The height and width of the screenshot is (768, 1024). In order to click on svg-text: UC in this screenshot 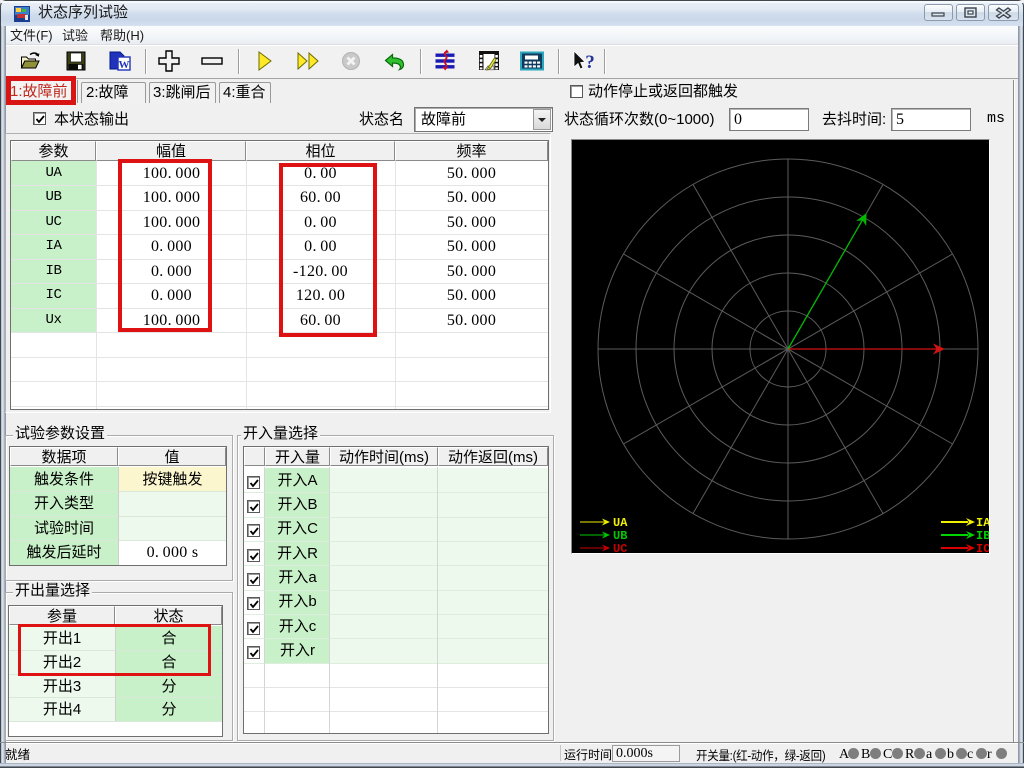, I will do `click(620, 548)`.